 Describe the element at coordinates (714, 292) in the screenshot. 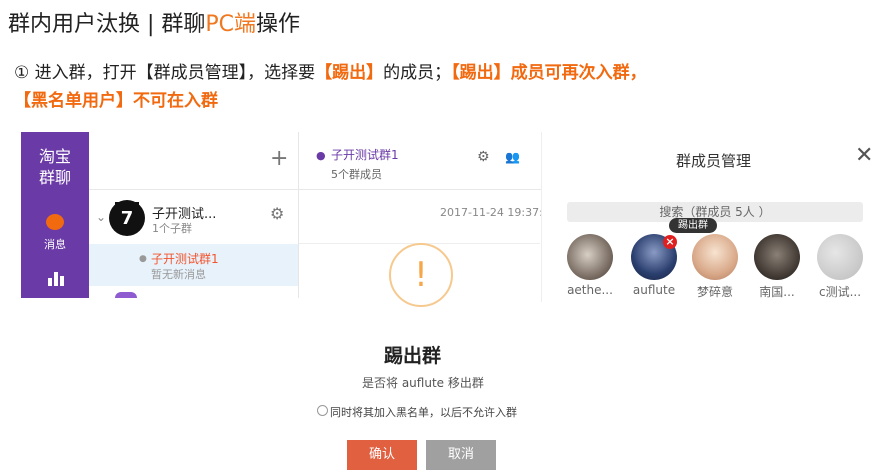

I see `member-name: 梦碎意` at that location.